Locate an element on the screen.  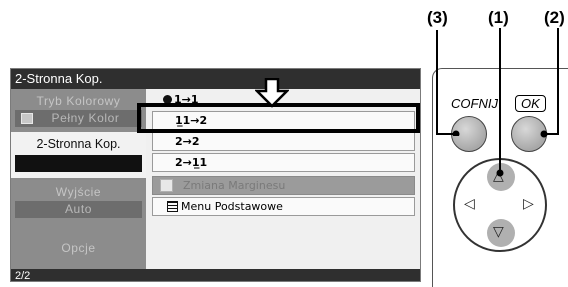
checkbox-icon is located at coordinates (166, 185).